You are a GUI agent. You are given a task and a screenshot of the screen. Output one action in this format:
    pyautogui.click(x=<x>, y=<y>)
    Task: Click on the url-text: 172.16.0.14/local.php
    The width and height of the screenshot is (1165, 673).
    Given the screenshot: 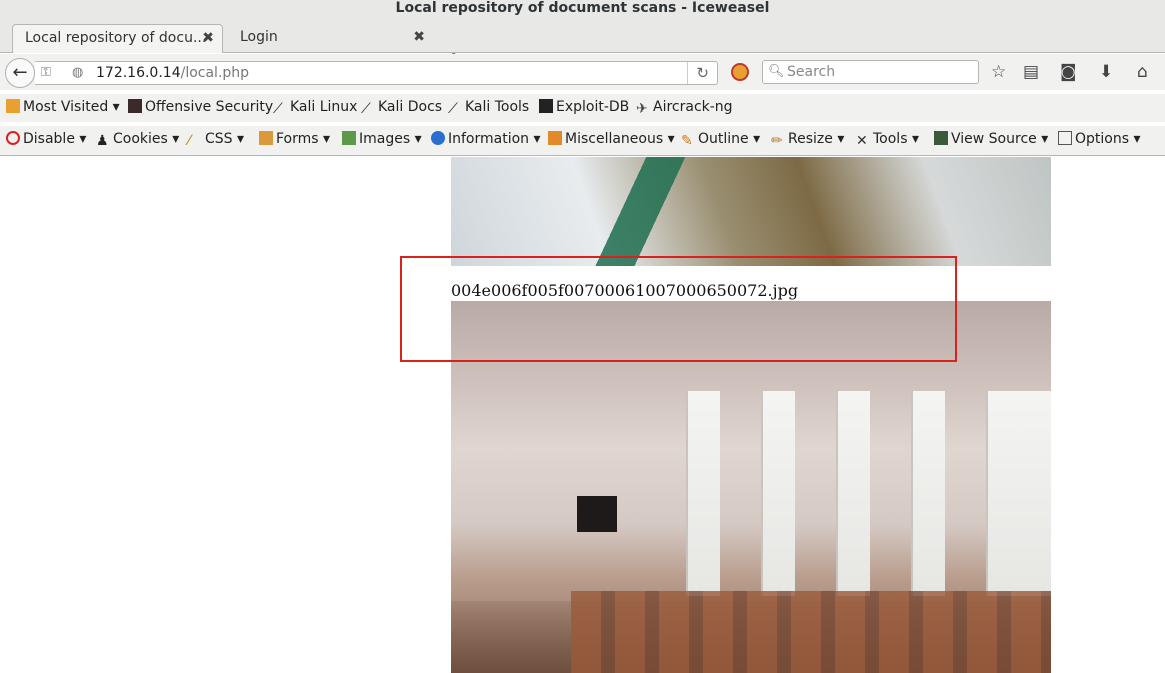 What is the action you would take?
    pyautogui.click(x=172, y=73)
    